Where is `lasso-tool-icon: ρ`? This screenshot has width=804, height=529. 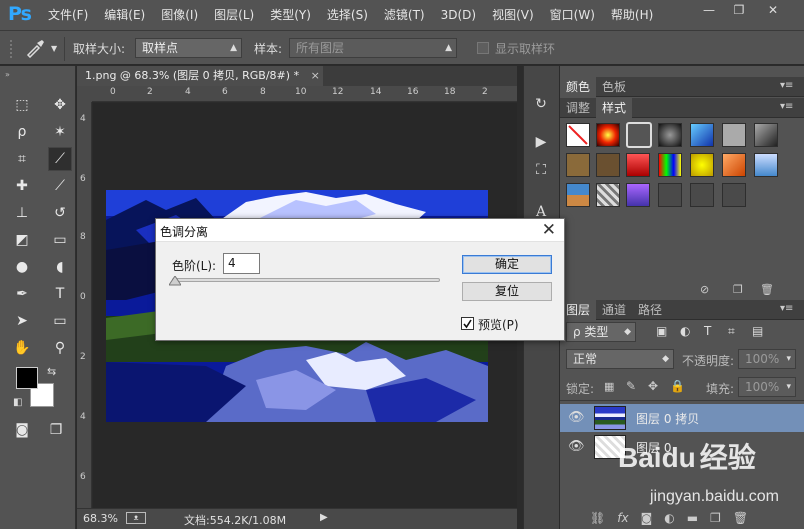
lasso-tool-icon: ρ is located at coordinates (22, 132).